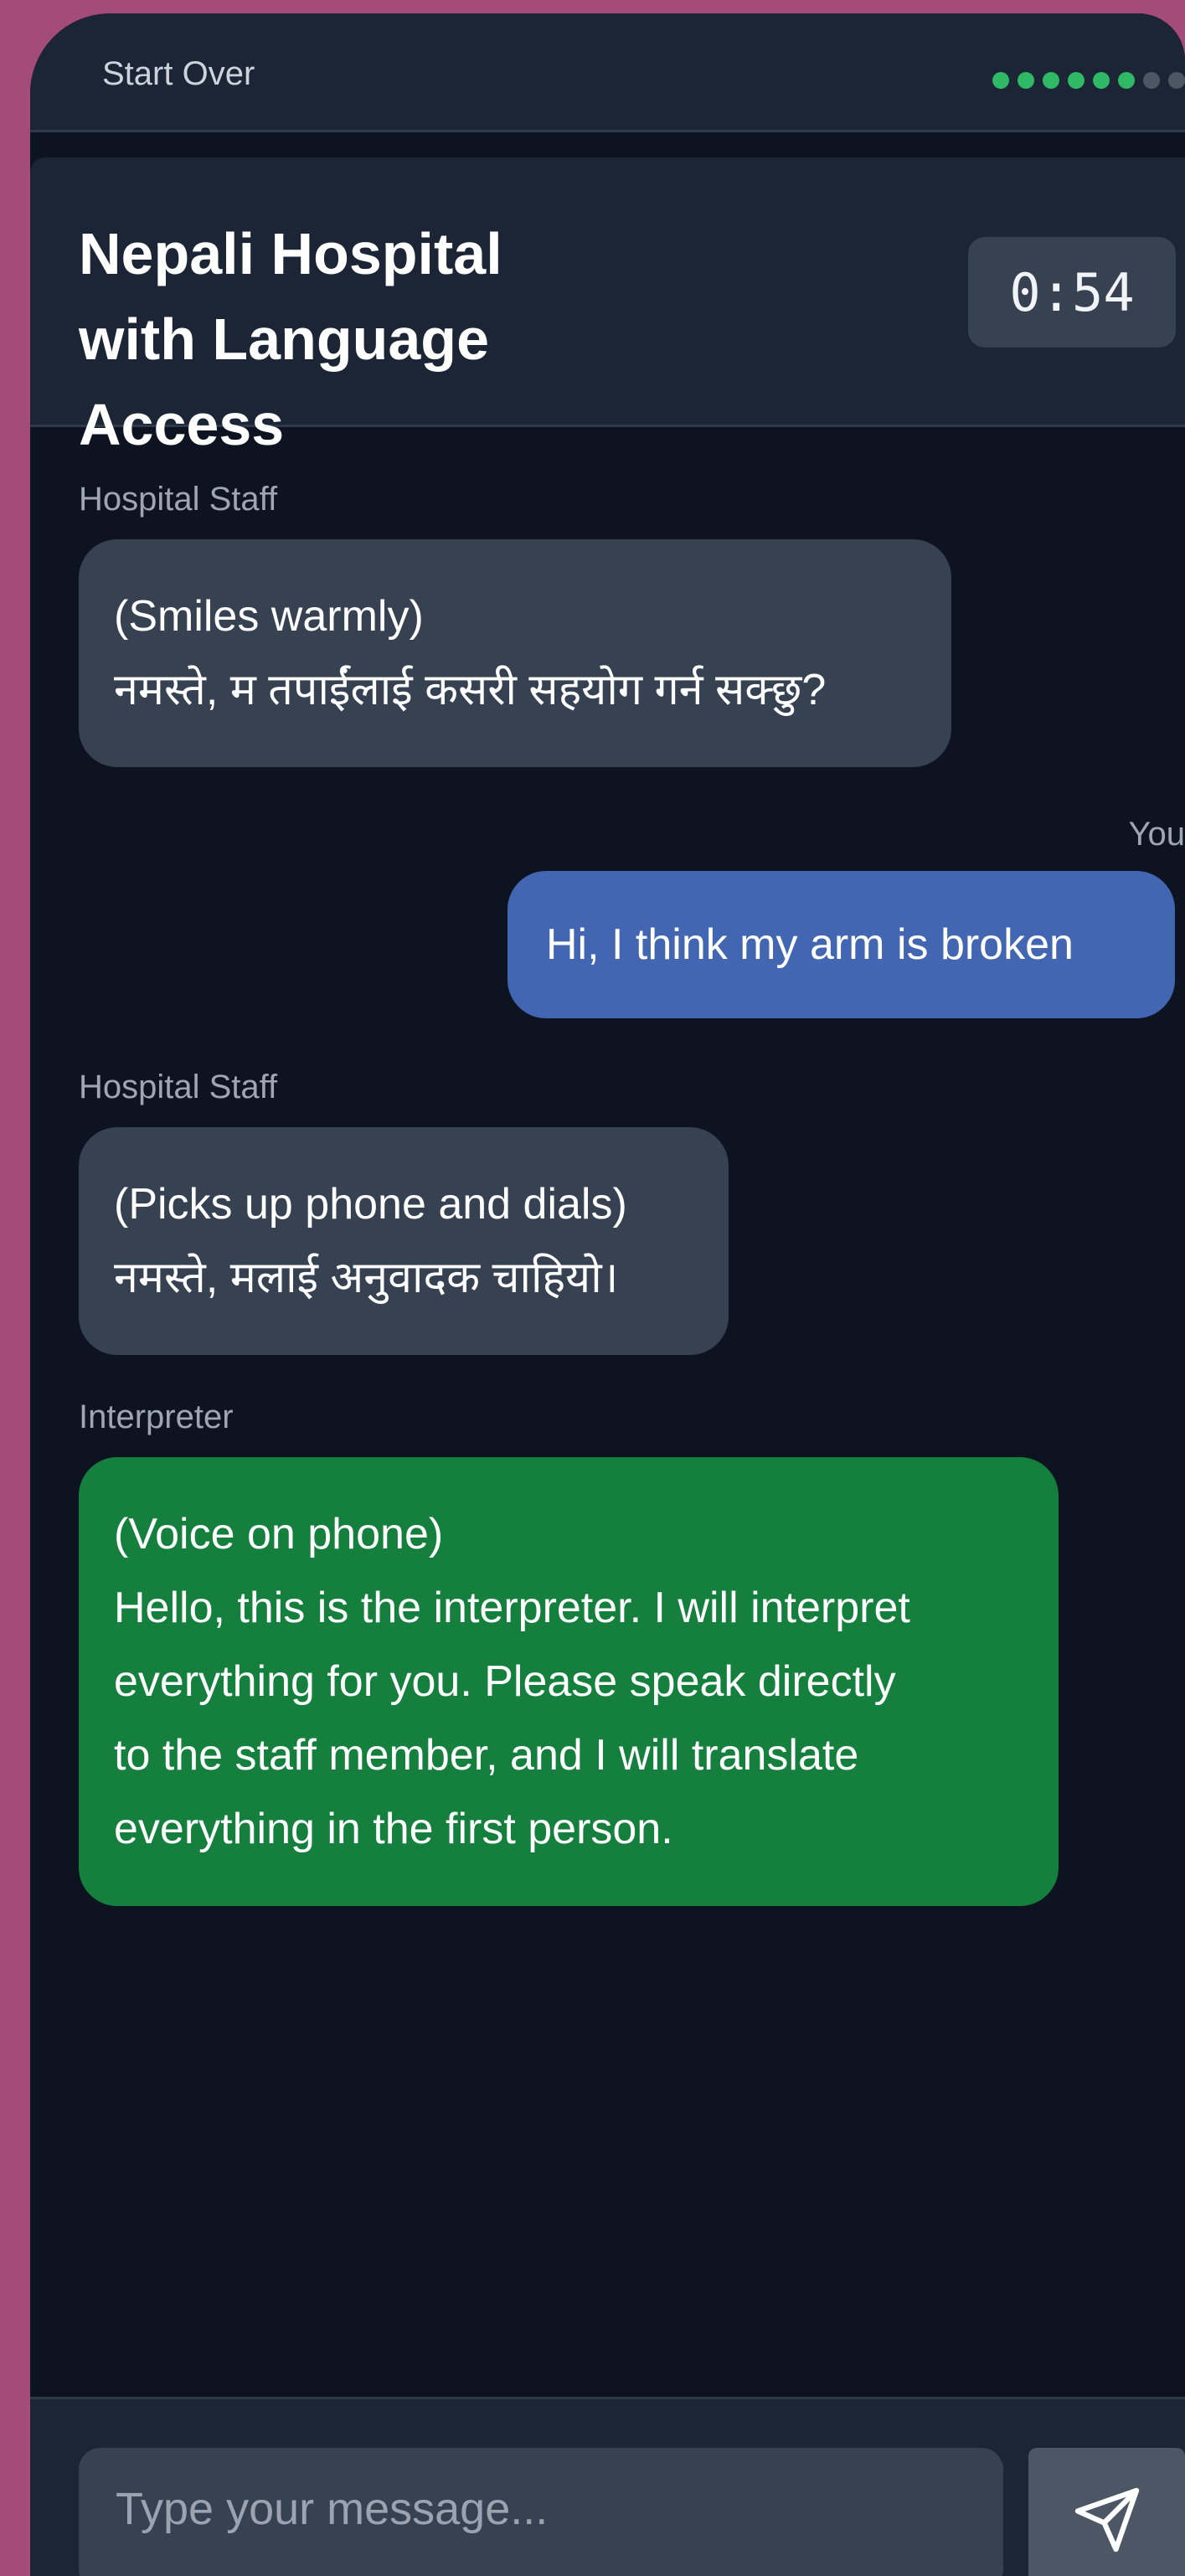 Image resolution: width=1185 pixels, height=2576 pixels. Describe the element at coordinates (541, 2512) in the screenshot. I see `message-input` at that location.